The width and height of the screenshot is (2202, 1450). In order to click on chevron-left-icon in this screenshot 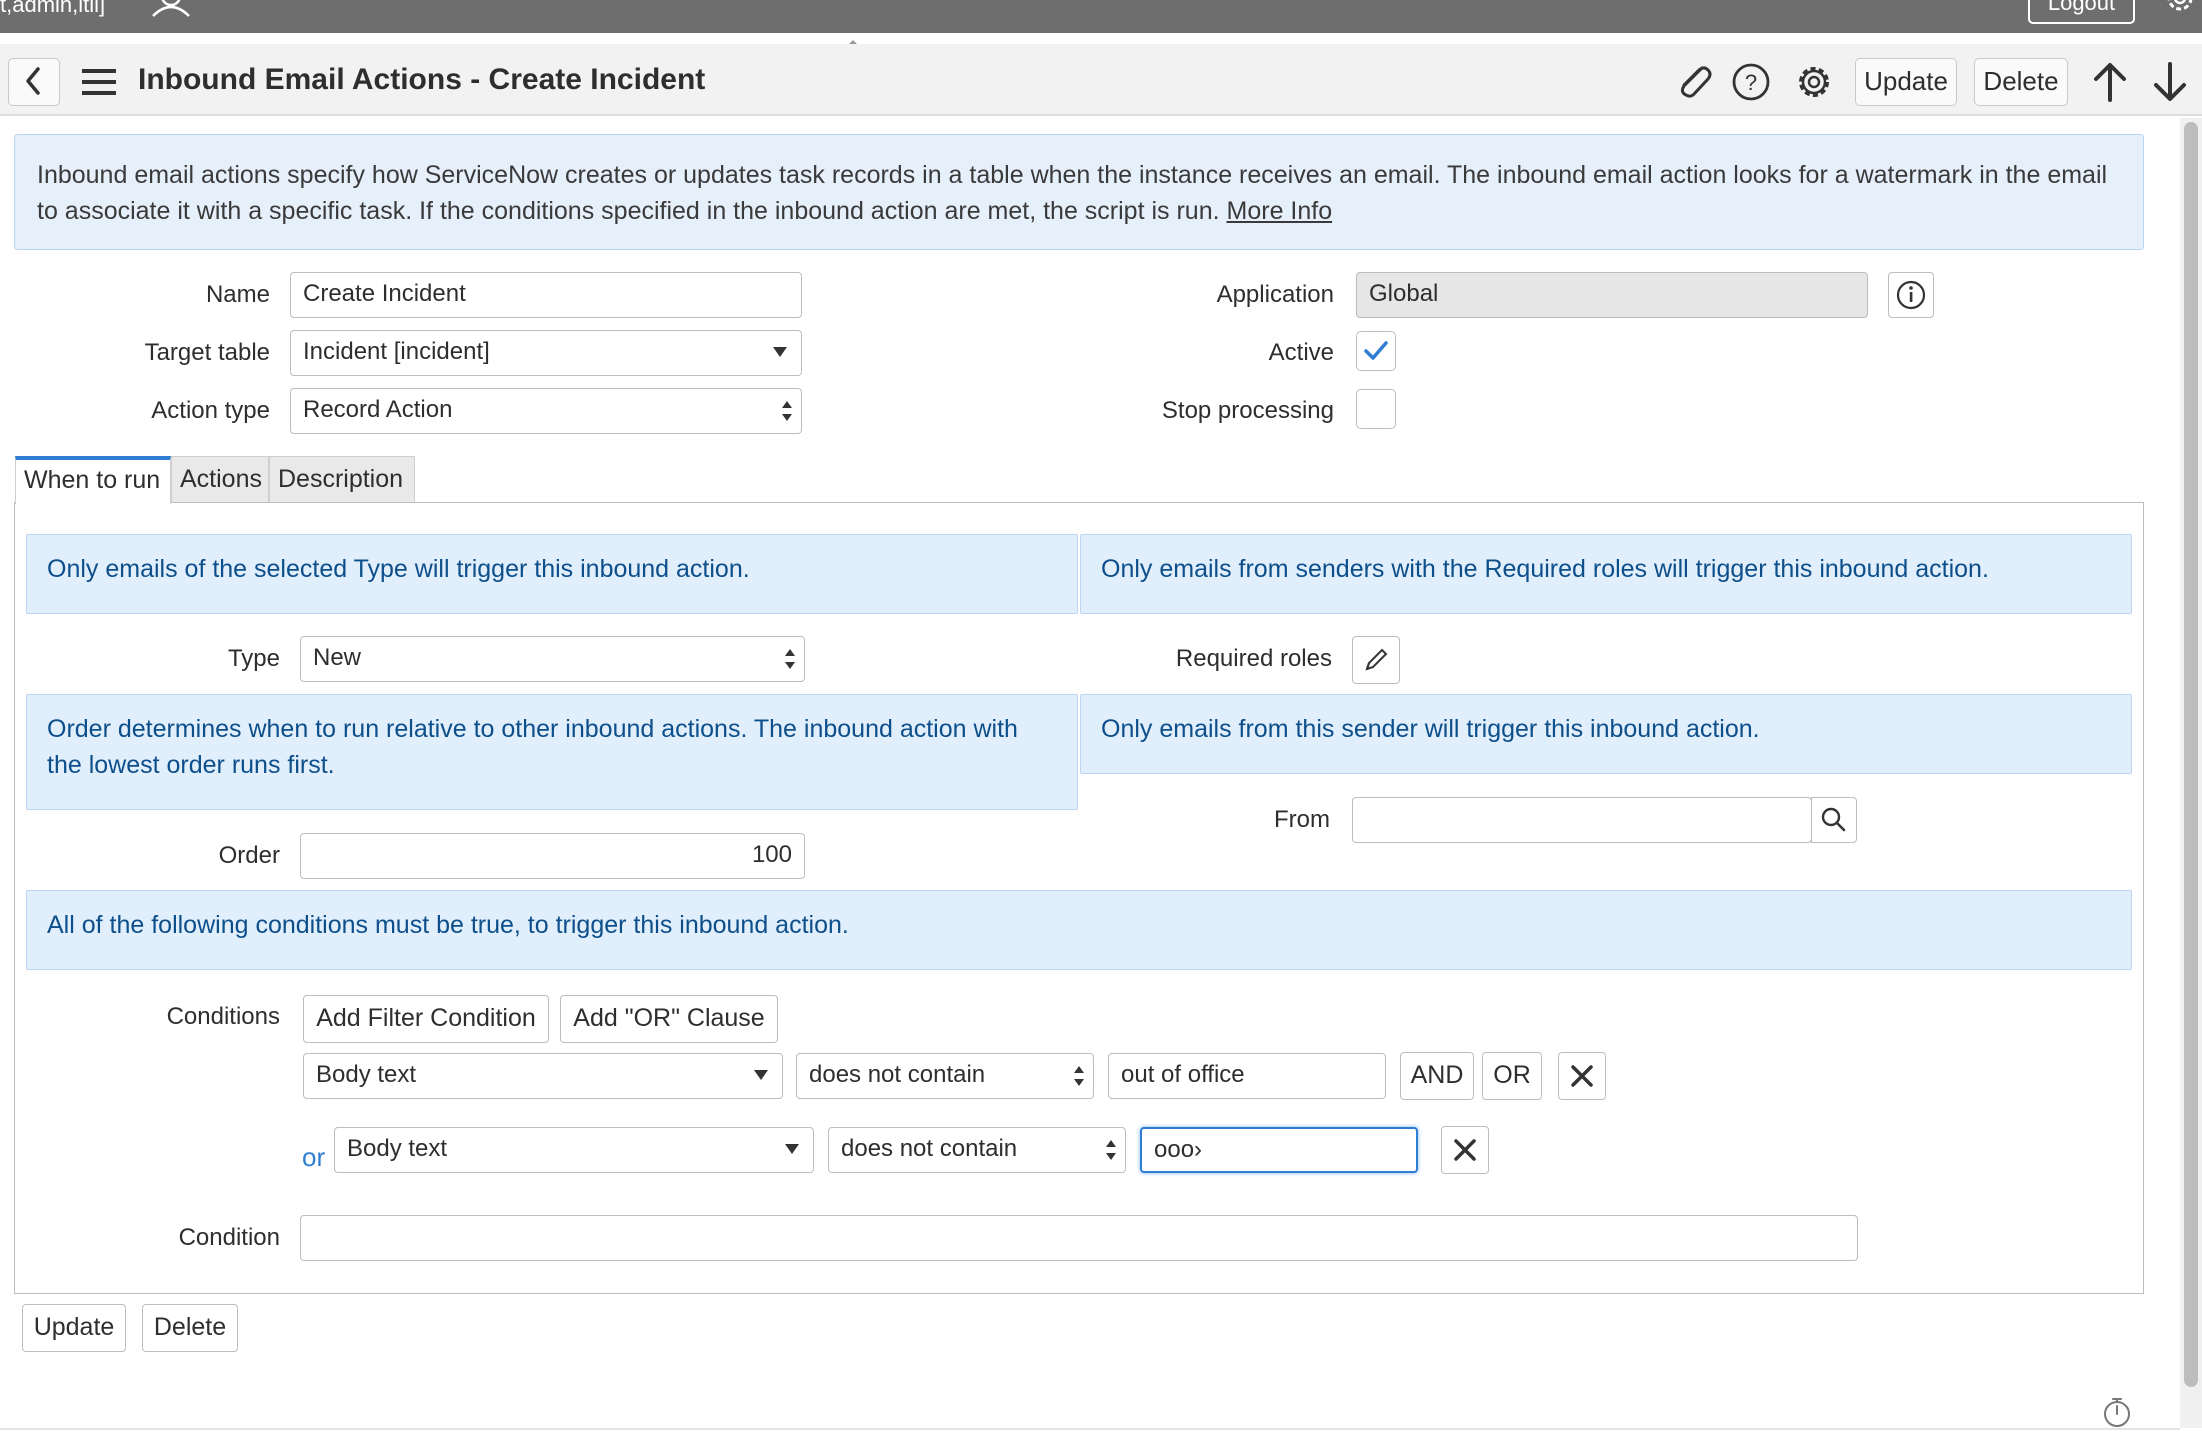, I will do `click(33, 81)`.